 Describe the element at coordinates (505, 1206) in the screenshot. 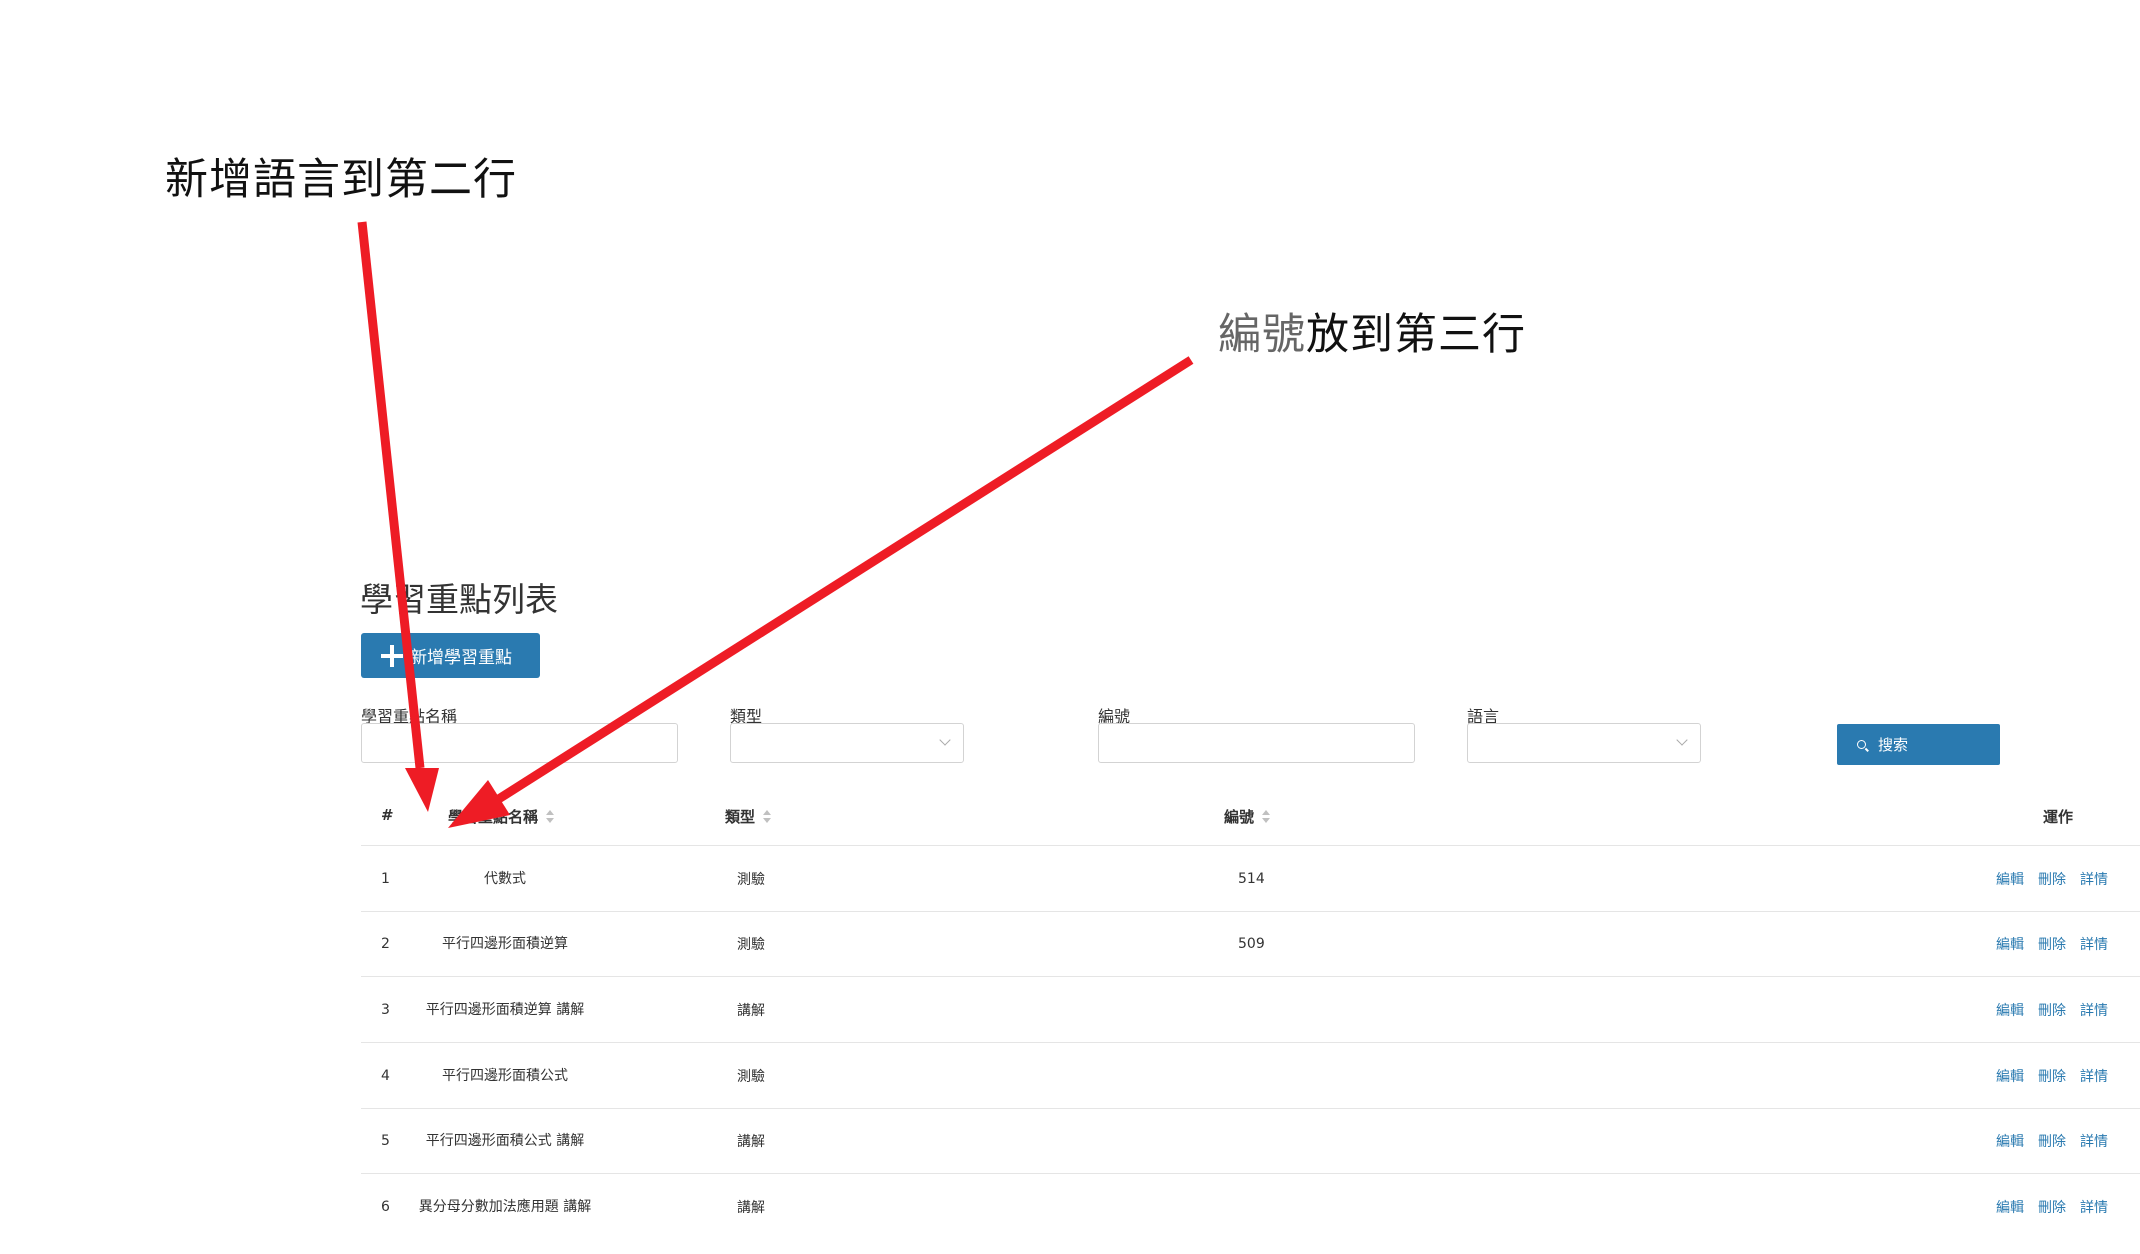

I see `row-name: 異分母分數加法應用題 講解` at that location.